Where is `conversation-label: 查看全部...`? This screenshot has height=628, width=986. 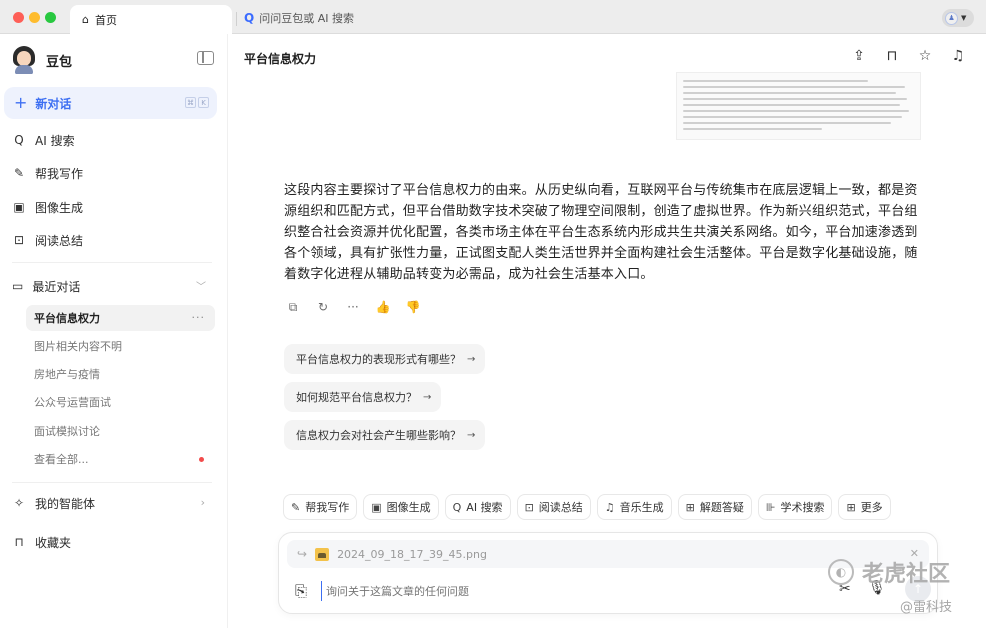 conversation-label: 查看全部... is located at coordinates (61, 459).